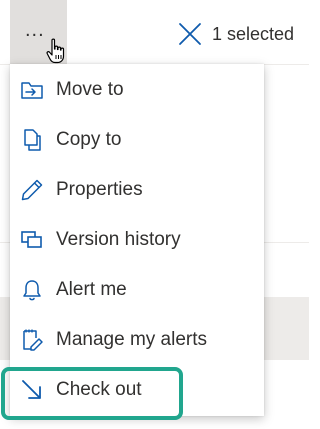  Describe the element at coordinates (91, 289) in the screenshot. I see `menu-item-label: Alert me` at that location.